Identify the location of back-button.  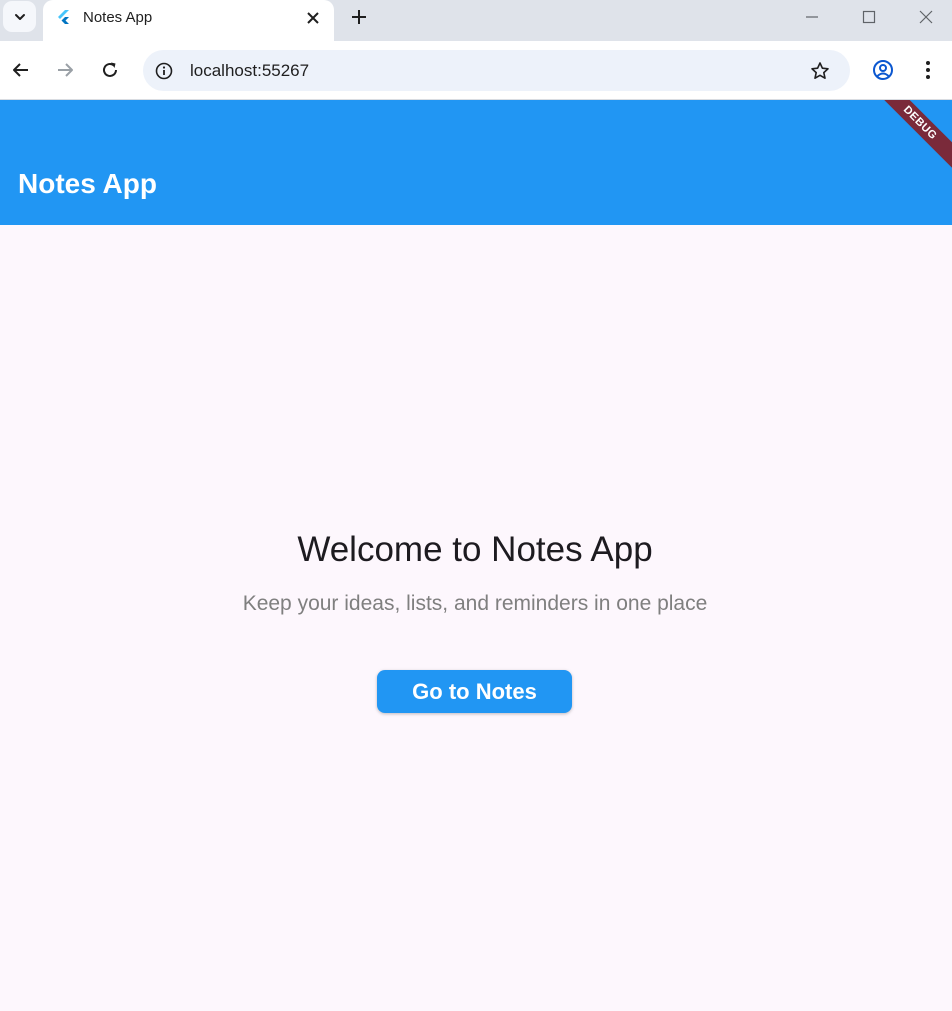
(21, 70).